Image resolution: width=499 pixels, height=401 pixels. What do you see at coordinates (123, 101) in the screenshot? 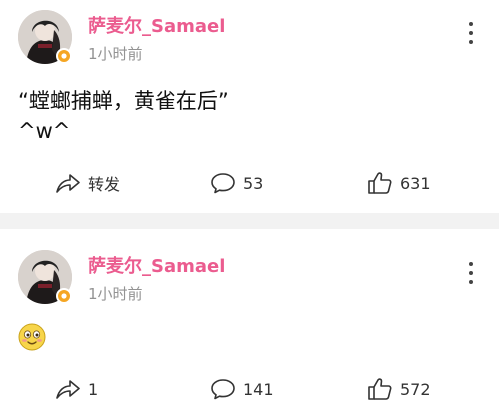
I see `post-text-line: “螳螂捕蝉，黄雀在后”` at bounding box center [123, 101].